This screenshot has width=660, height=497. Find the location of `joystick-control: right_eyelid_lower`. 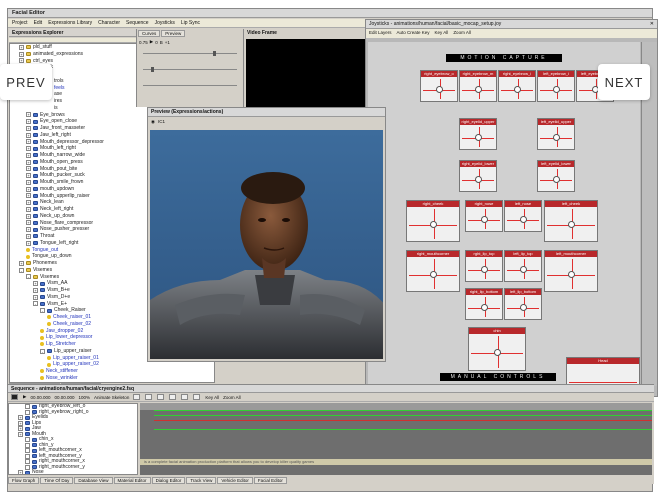

joystick-control: right_eyelid_lower is located at coordinates (478, 176).